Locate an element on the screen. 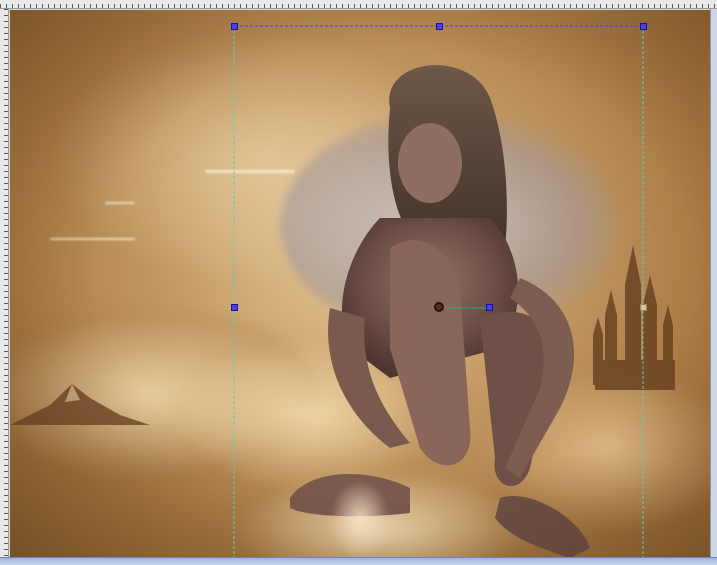 The image size is (717, 565). bottom-scrollbar is located at coordinates (358, 561).